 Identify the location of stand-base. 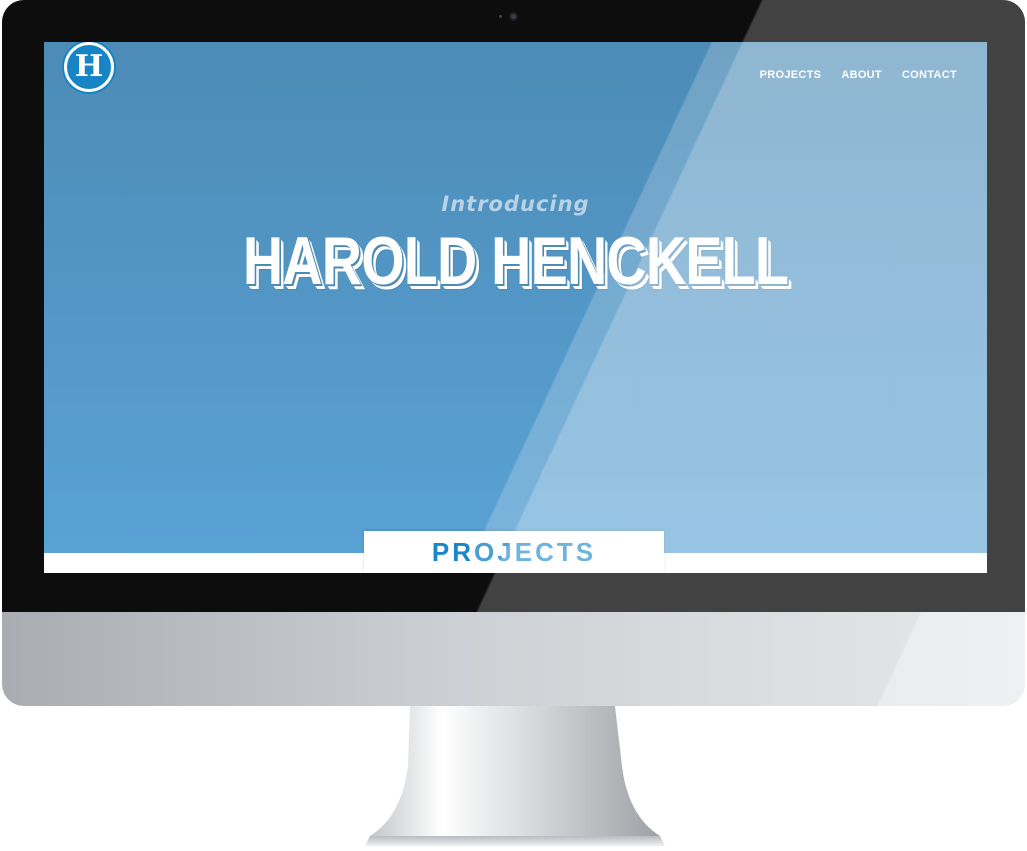
(515, 841).